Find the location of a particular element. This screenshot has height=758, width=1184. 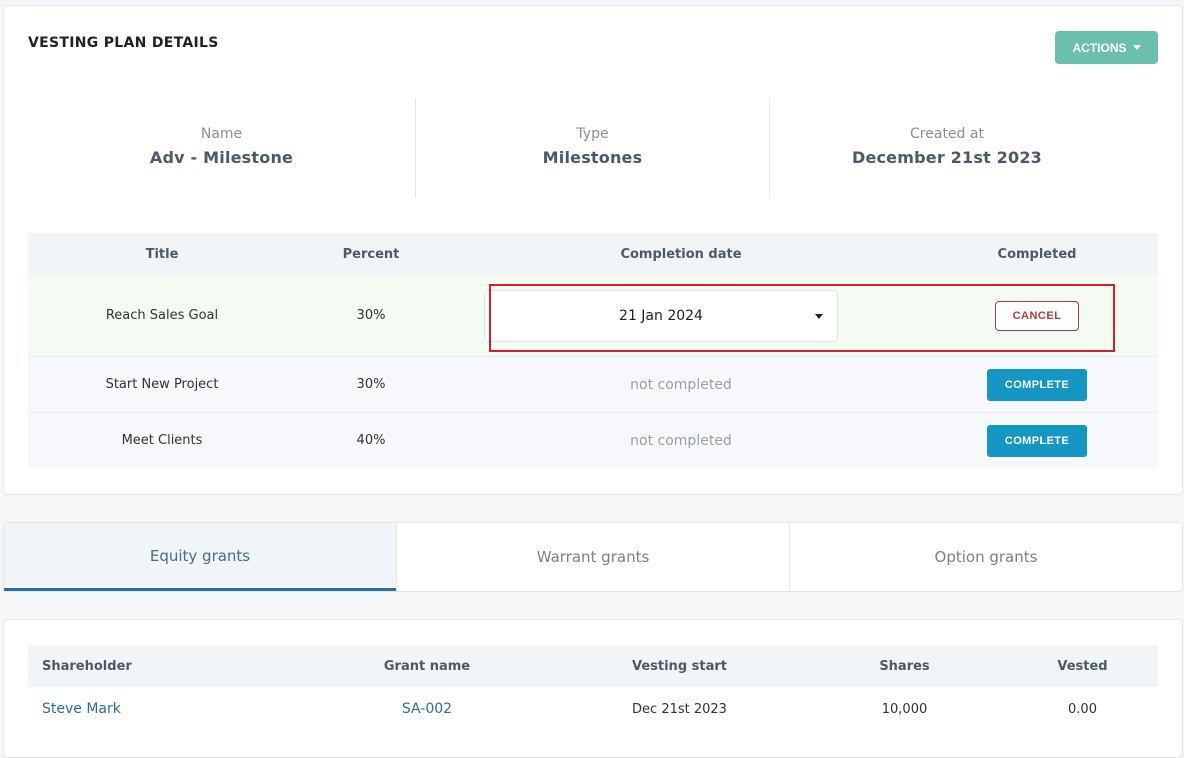

col-shareholder: Shareholder is located at coordinates (87, 666).